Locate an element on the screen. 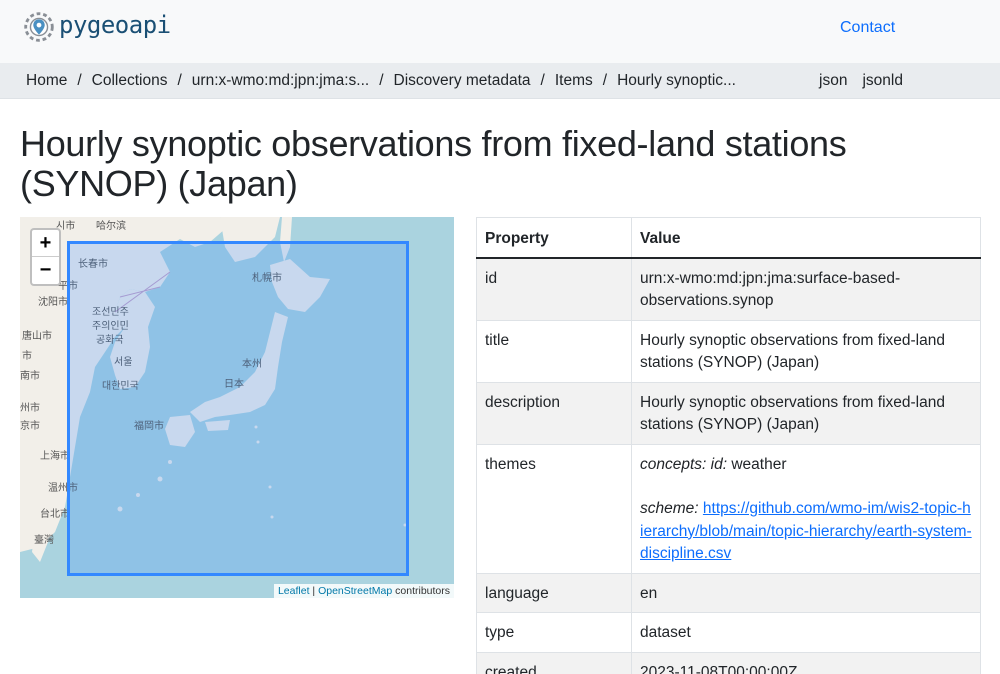  pygeoapi-logo-icon is located at coordinates (39, 27).